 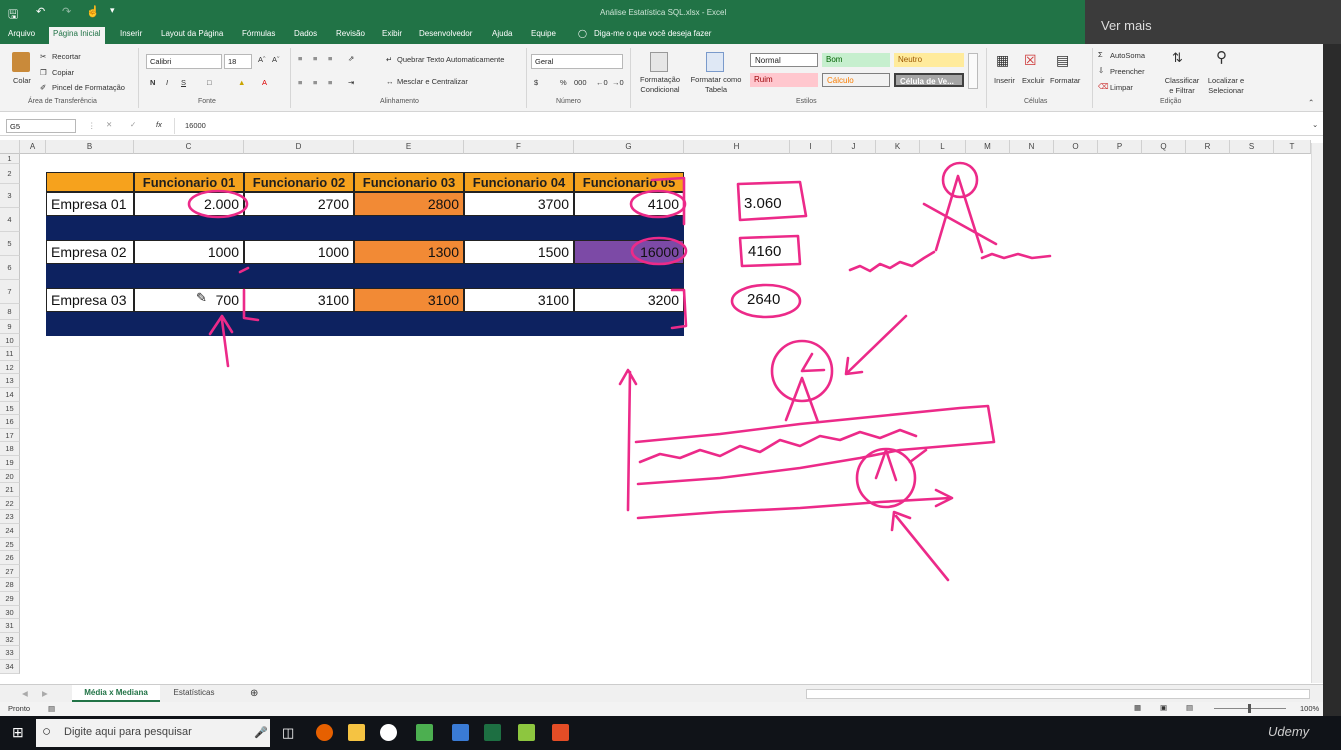 What do you see at coordinates (856, 80) in the screenshot?
I see `style-calculo: Cálculo` at bounding box center [856, 80].